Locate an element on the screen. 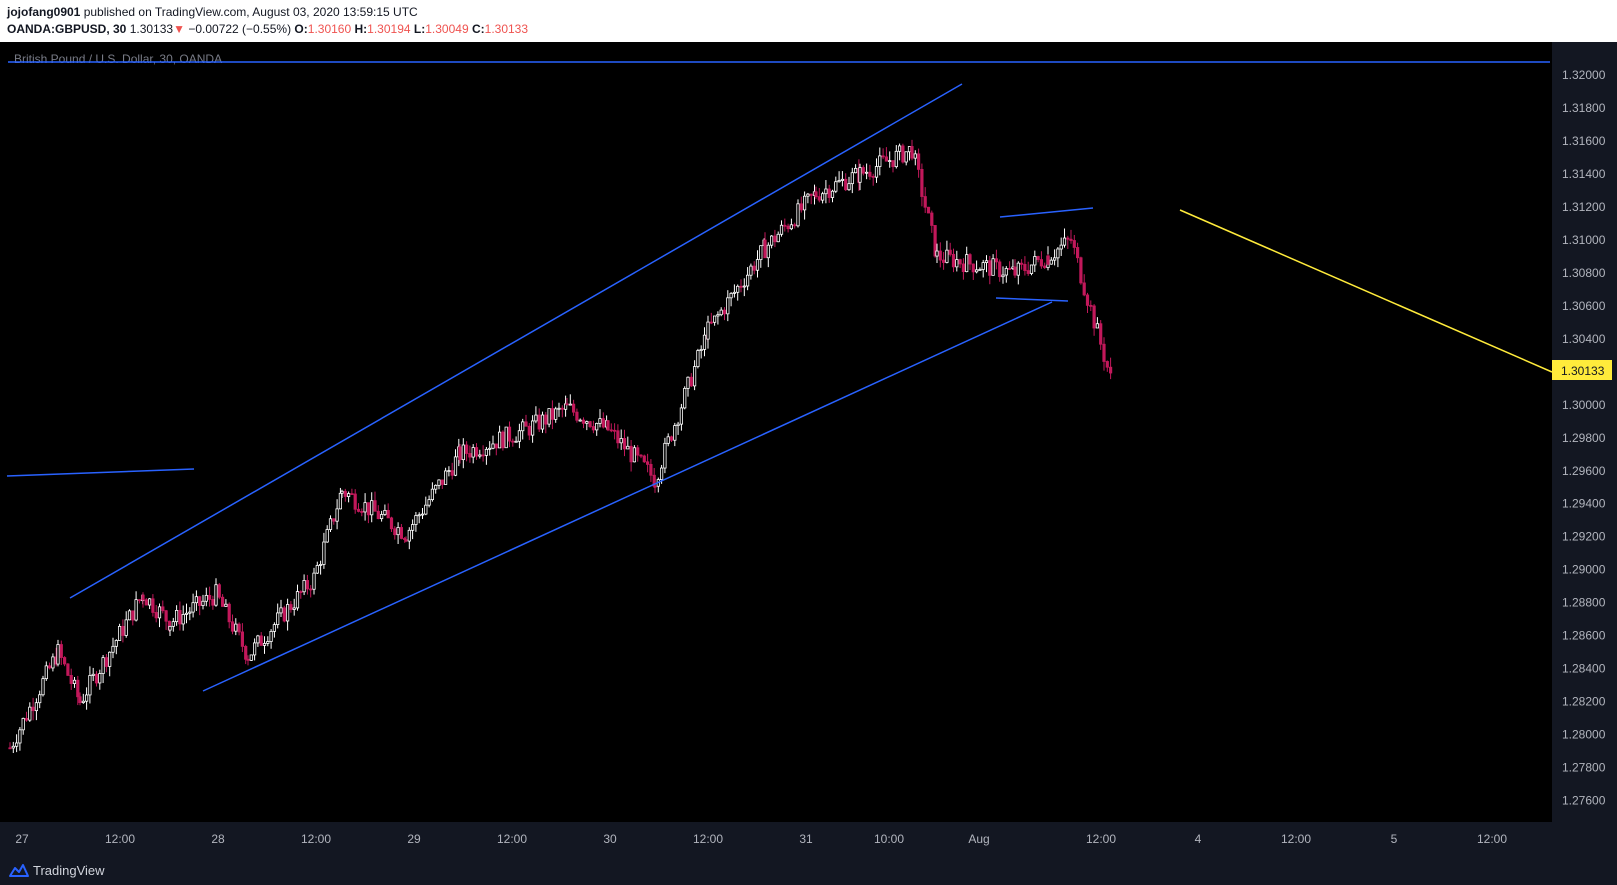 The height and width of the screenshot is (885, 1617). author-name: jojofang0901 is located at coordinates (43, 12).